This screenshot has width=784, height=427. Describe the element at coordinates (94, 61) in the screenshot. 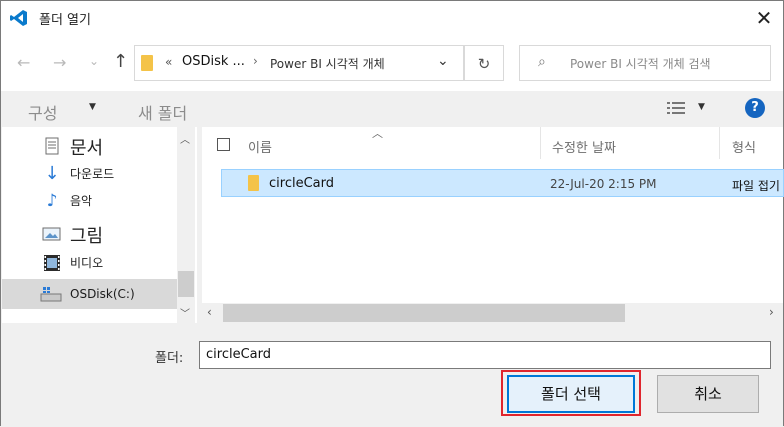

I see `recent-dropdown-icon: ⌄` at that location.